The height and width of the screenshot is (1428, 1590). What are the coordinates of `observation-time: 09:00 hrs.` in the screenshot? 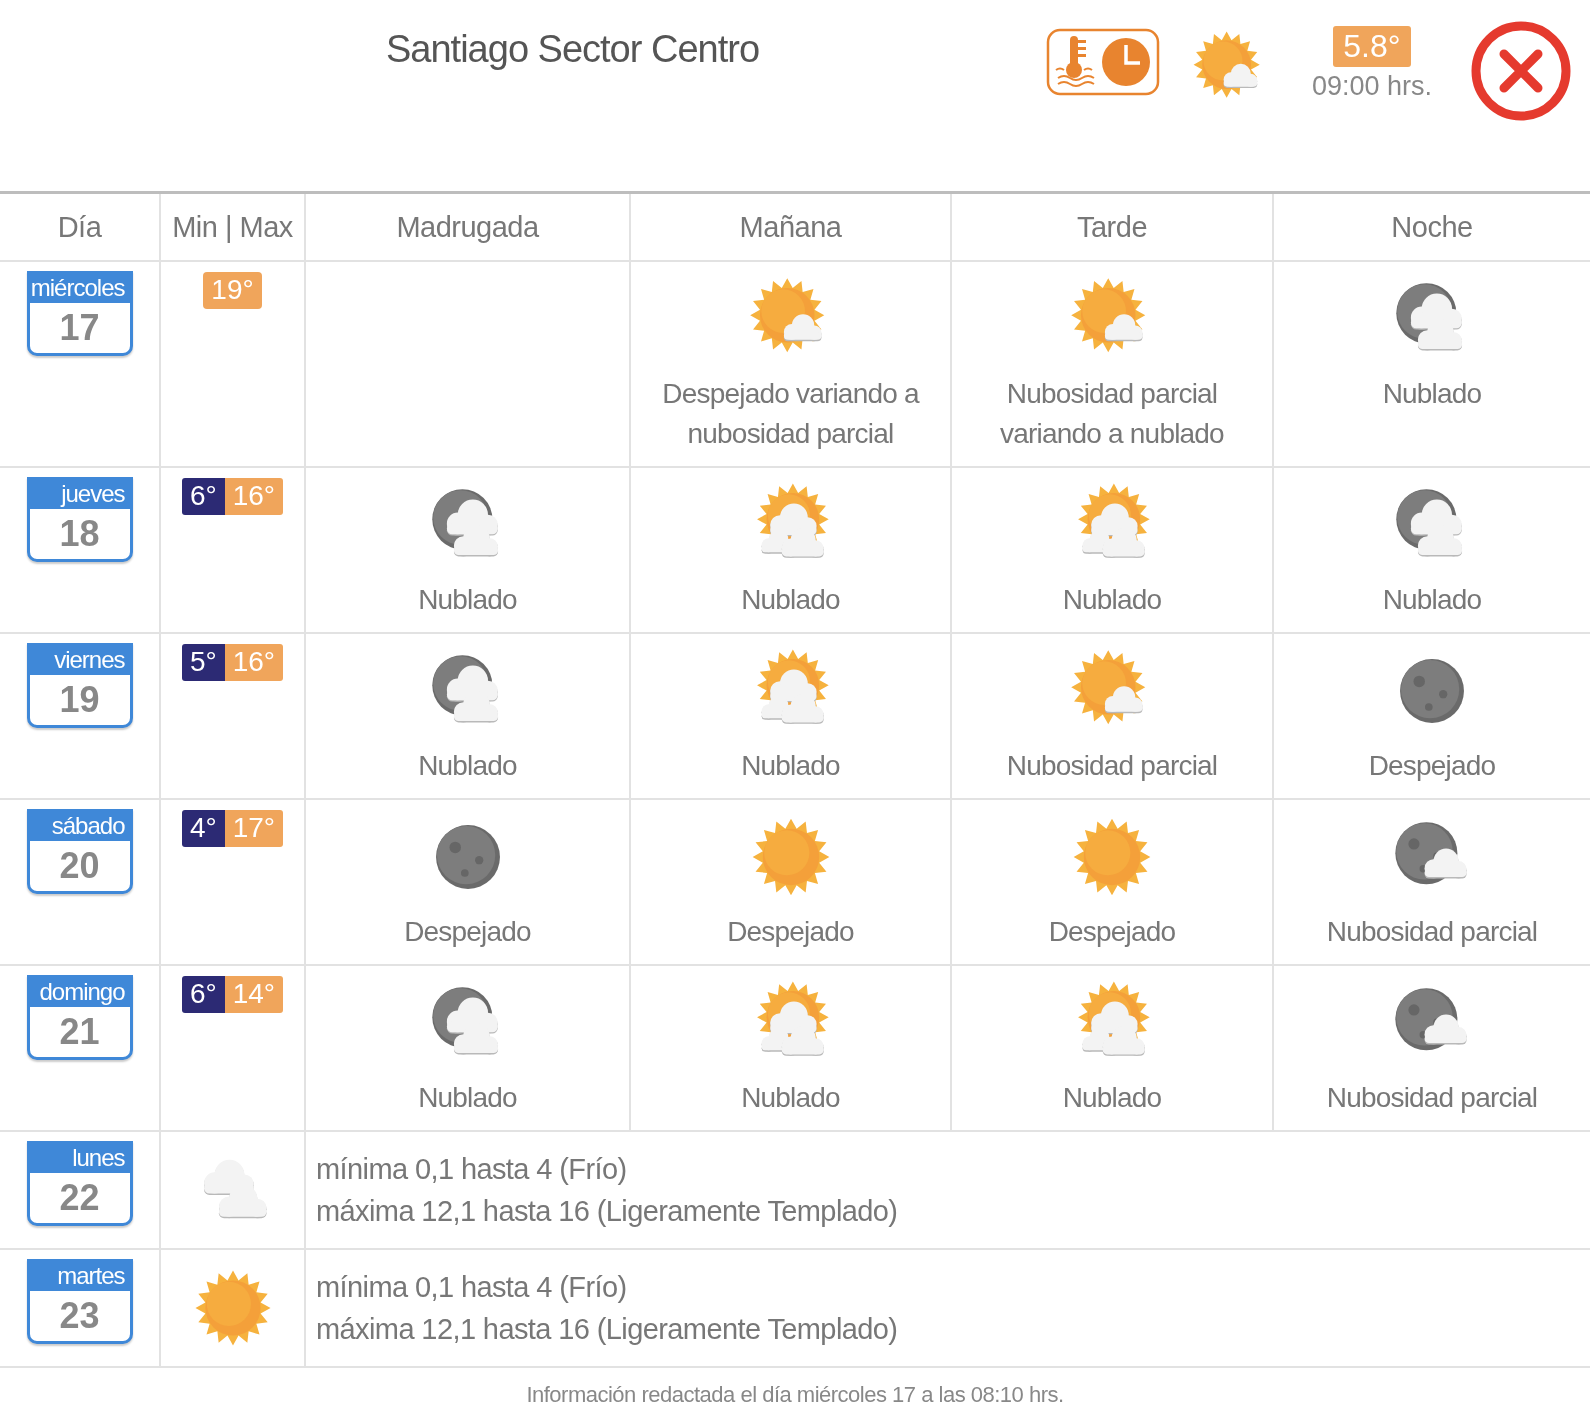 It's located at (1371, 86).